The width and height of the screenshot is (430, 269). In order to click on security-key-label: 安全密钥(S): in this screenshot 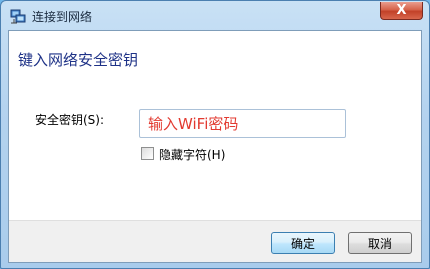, I will do `click(70, 120)`.